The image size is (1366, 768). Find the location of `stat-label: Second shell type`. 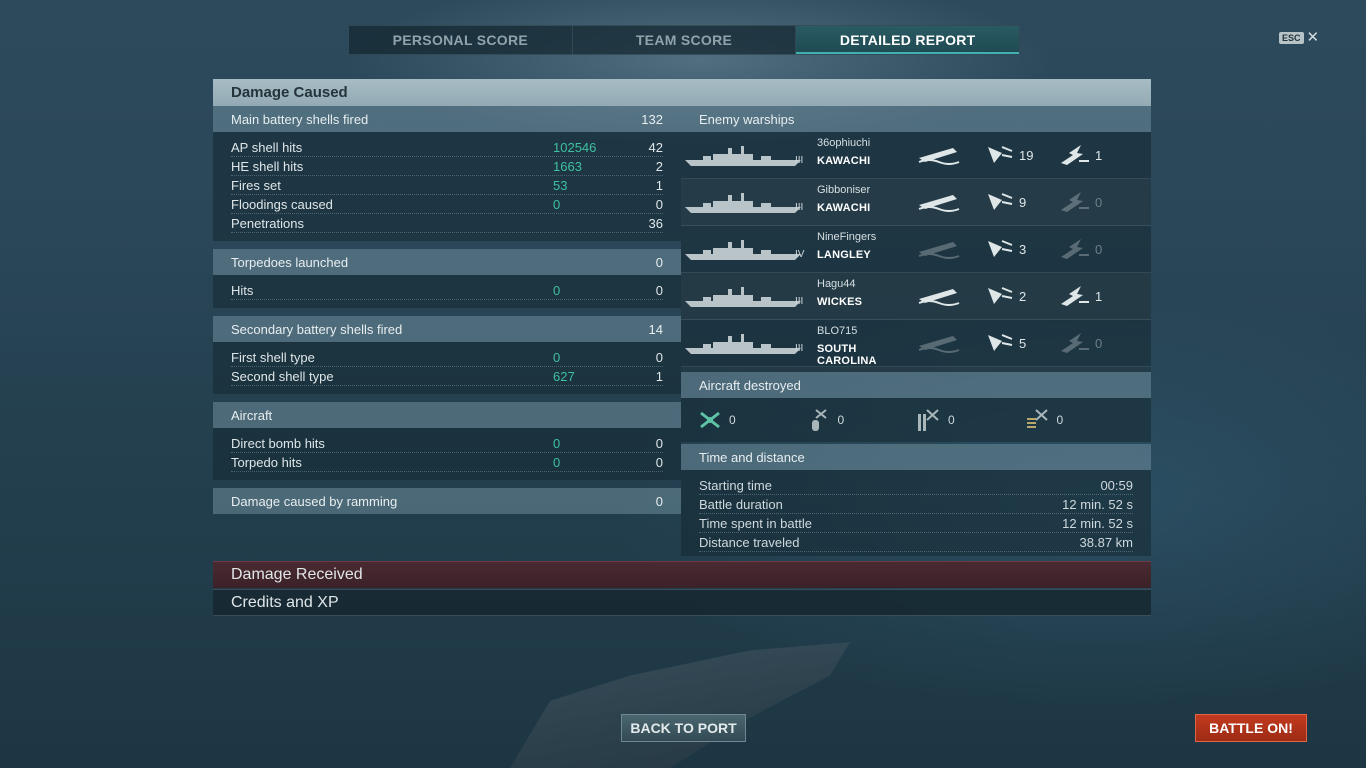

stat-label: Second shell type is located at coordinates (282, 376).